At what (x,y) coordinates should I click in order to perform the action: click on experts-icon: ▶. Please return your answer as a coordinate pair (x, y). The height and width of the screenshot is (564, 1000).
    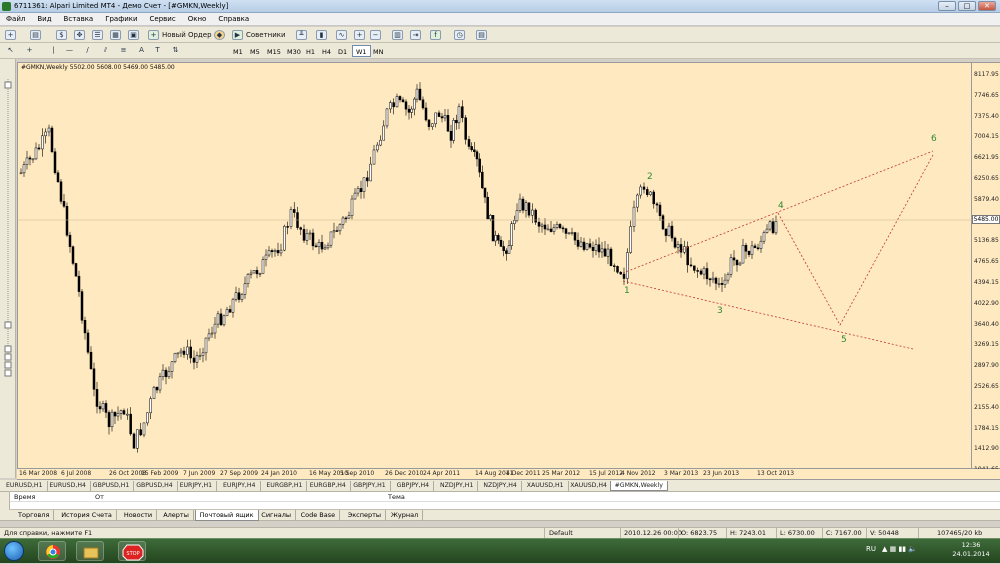
    Looking at the image, I should click on (237, 35).